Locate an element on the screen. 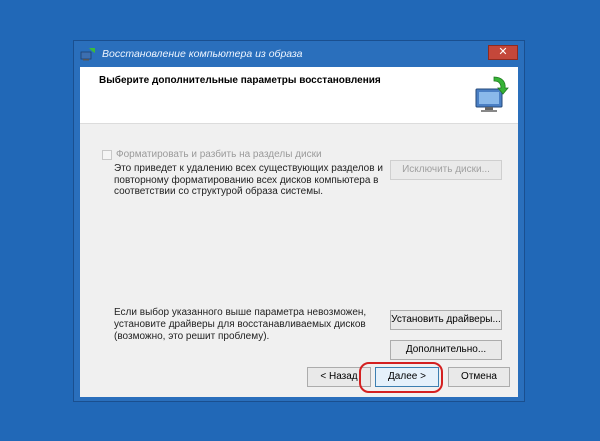 This screenshot has width=600, height=441. format-disks-label: Форматировать и разбить на разделы диски is located at coordinates (219, 154).